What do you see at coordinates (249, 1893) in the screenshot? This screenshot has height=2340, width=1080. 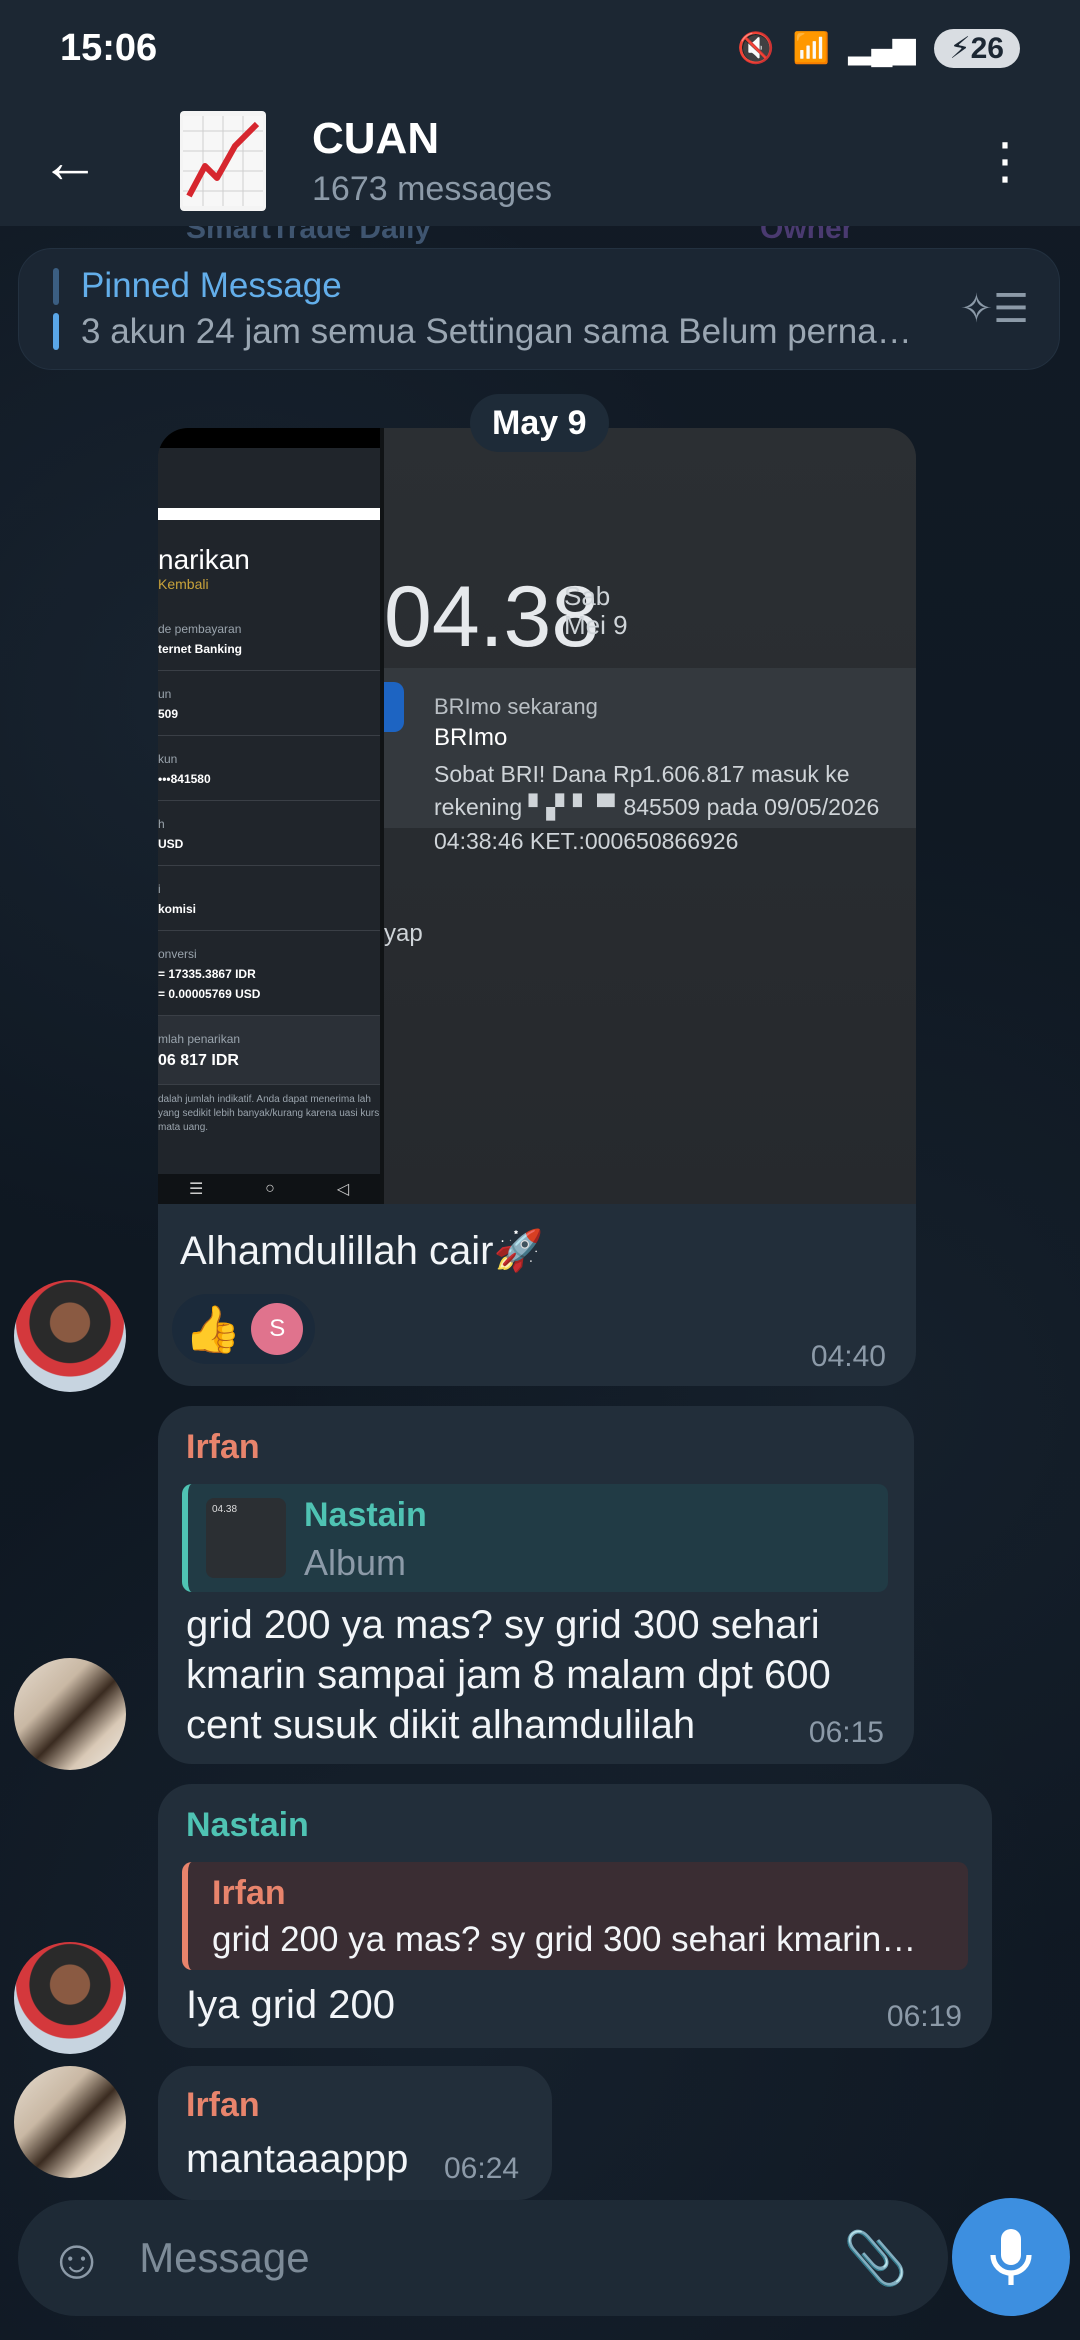 I see `quote-sender: Irfan` at bounding box center [249, 1893].